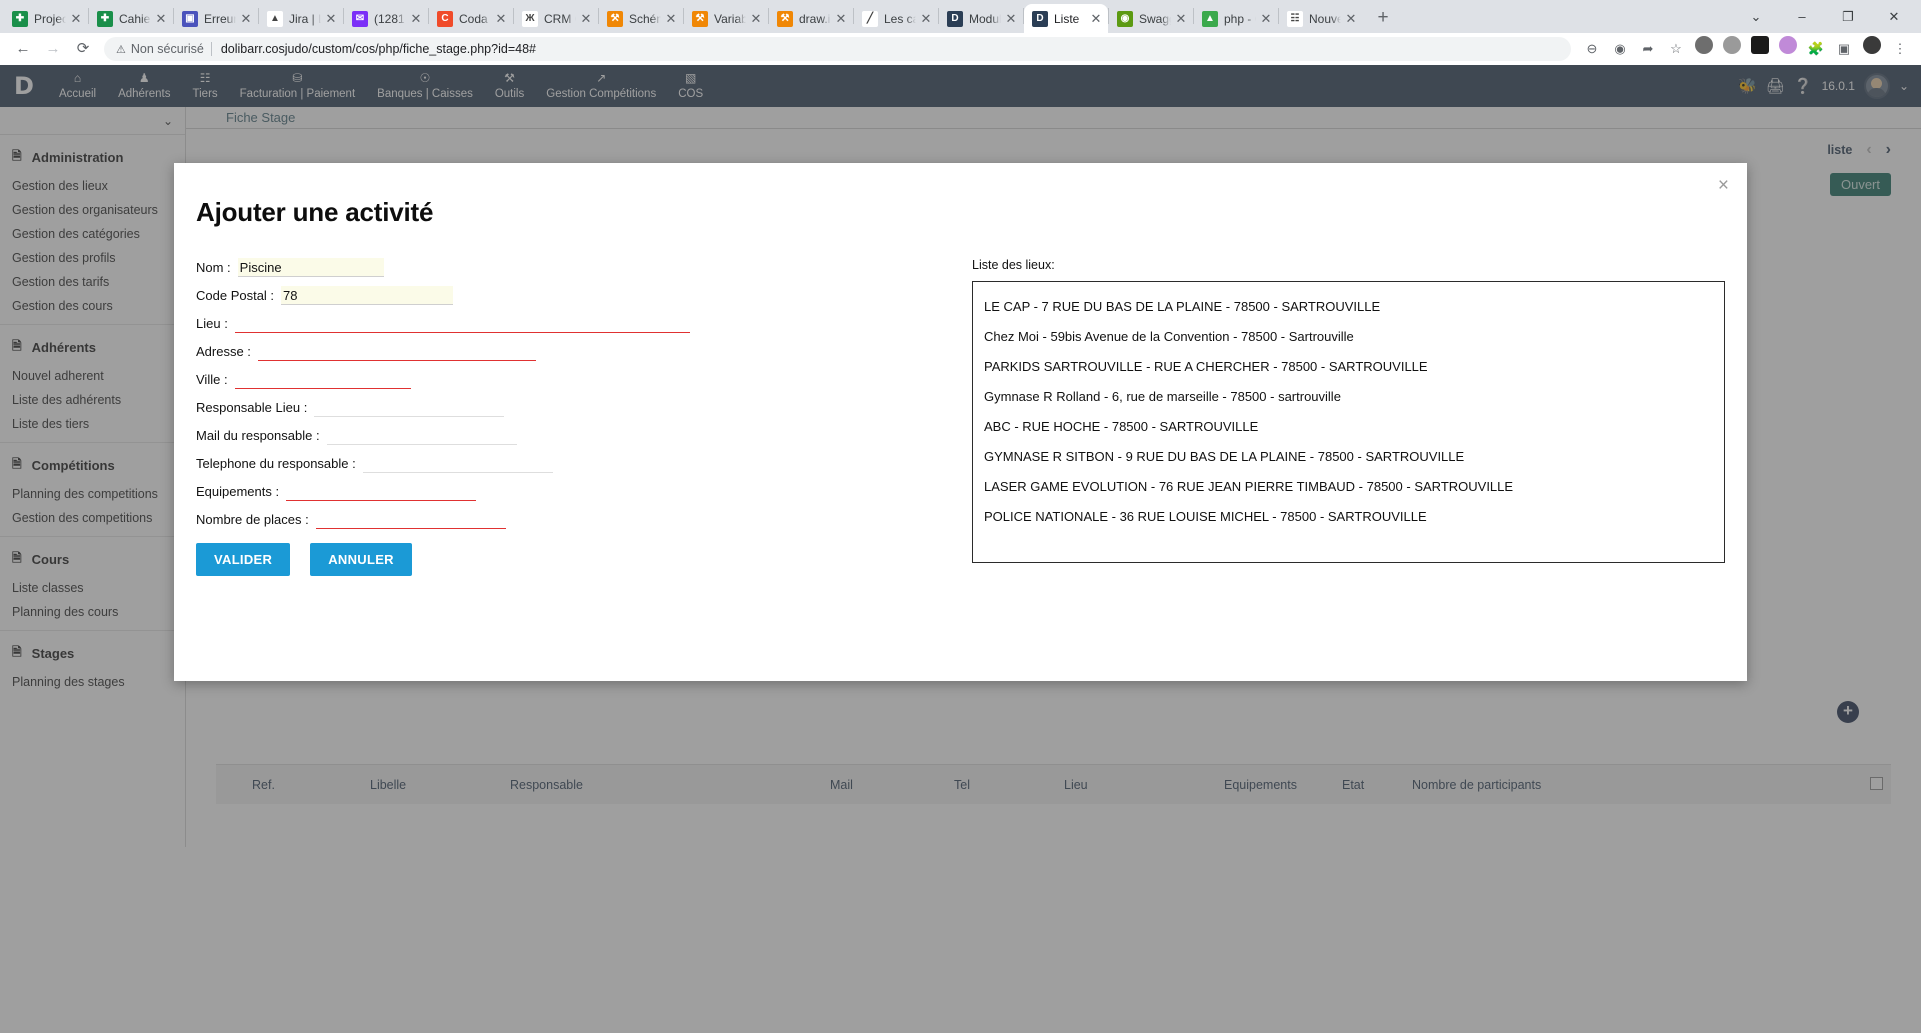 Image resolution: width=1921 pixels, height=1033 pixels. I want to click on valider-button: VALIDER, so click(243, 559).